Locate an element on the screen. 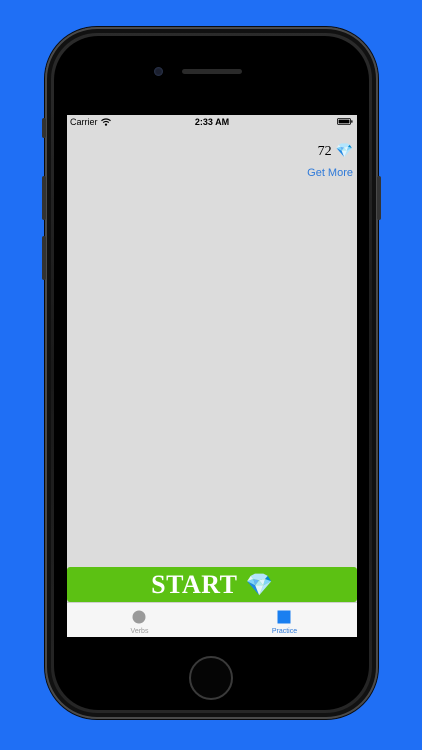 The image size is (422, 750). start-button: START 💎 is located at coordinates (212, 584).